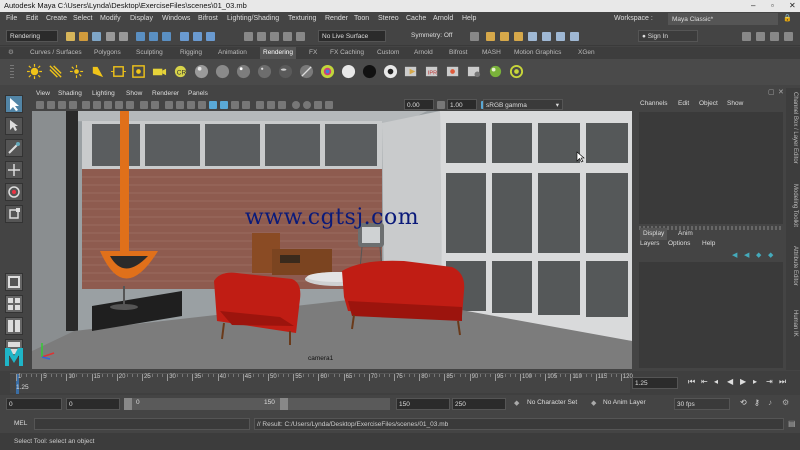 The width and height of the screenshot is (800, 450). Describe the element at coordinates (469, 18) in the screenshot. I see `menu-help: Help` at that location.